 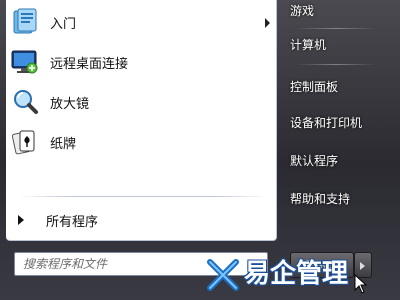 I want to click on program-item-solitaire: 纸牌, so click(x=141, y=142).